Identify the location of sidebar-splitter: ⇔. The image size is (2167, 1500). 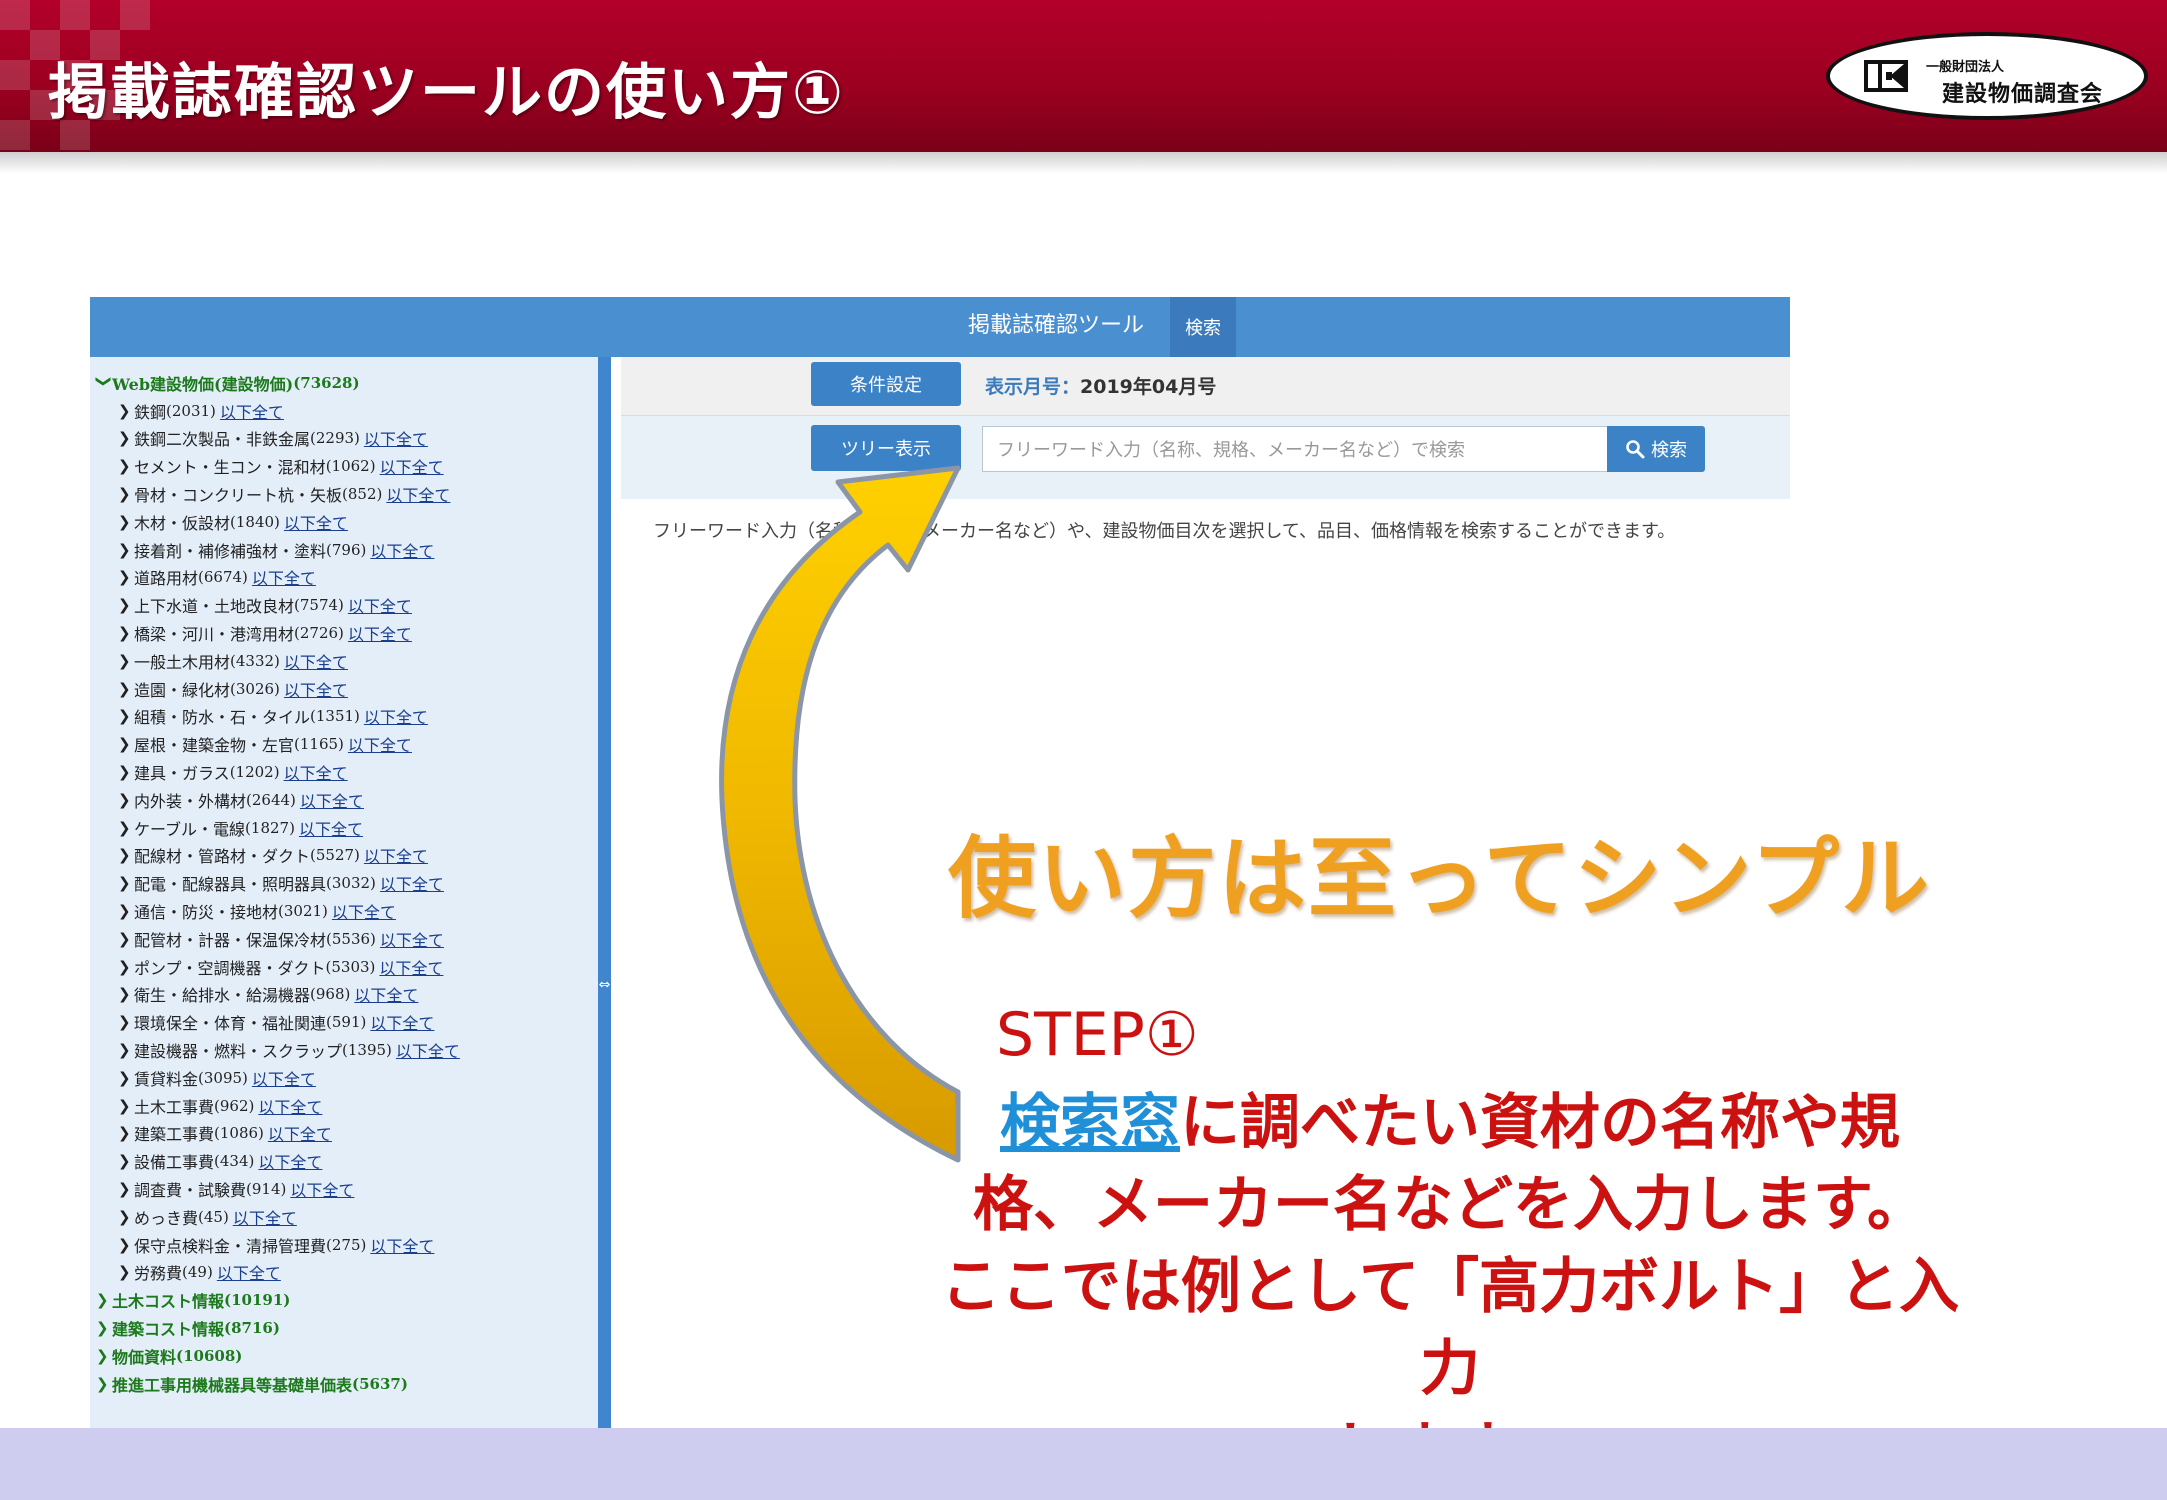
(604, 893).